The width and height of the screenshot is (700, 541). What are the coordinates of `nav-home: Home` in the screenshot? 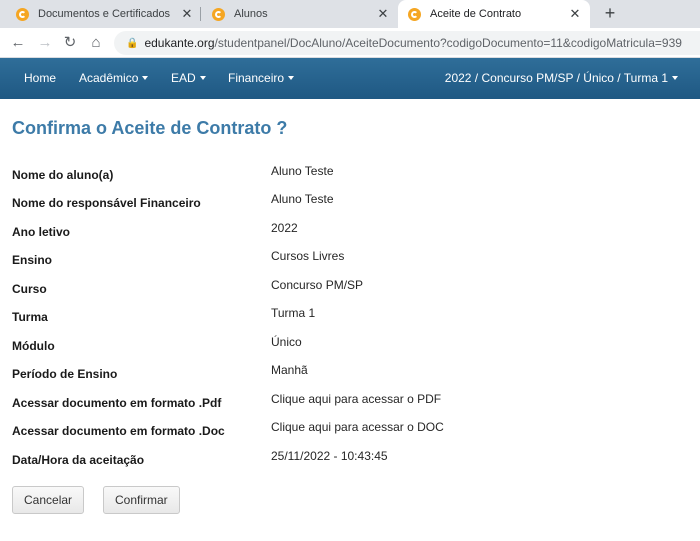 It's located at (40, 78).